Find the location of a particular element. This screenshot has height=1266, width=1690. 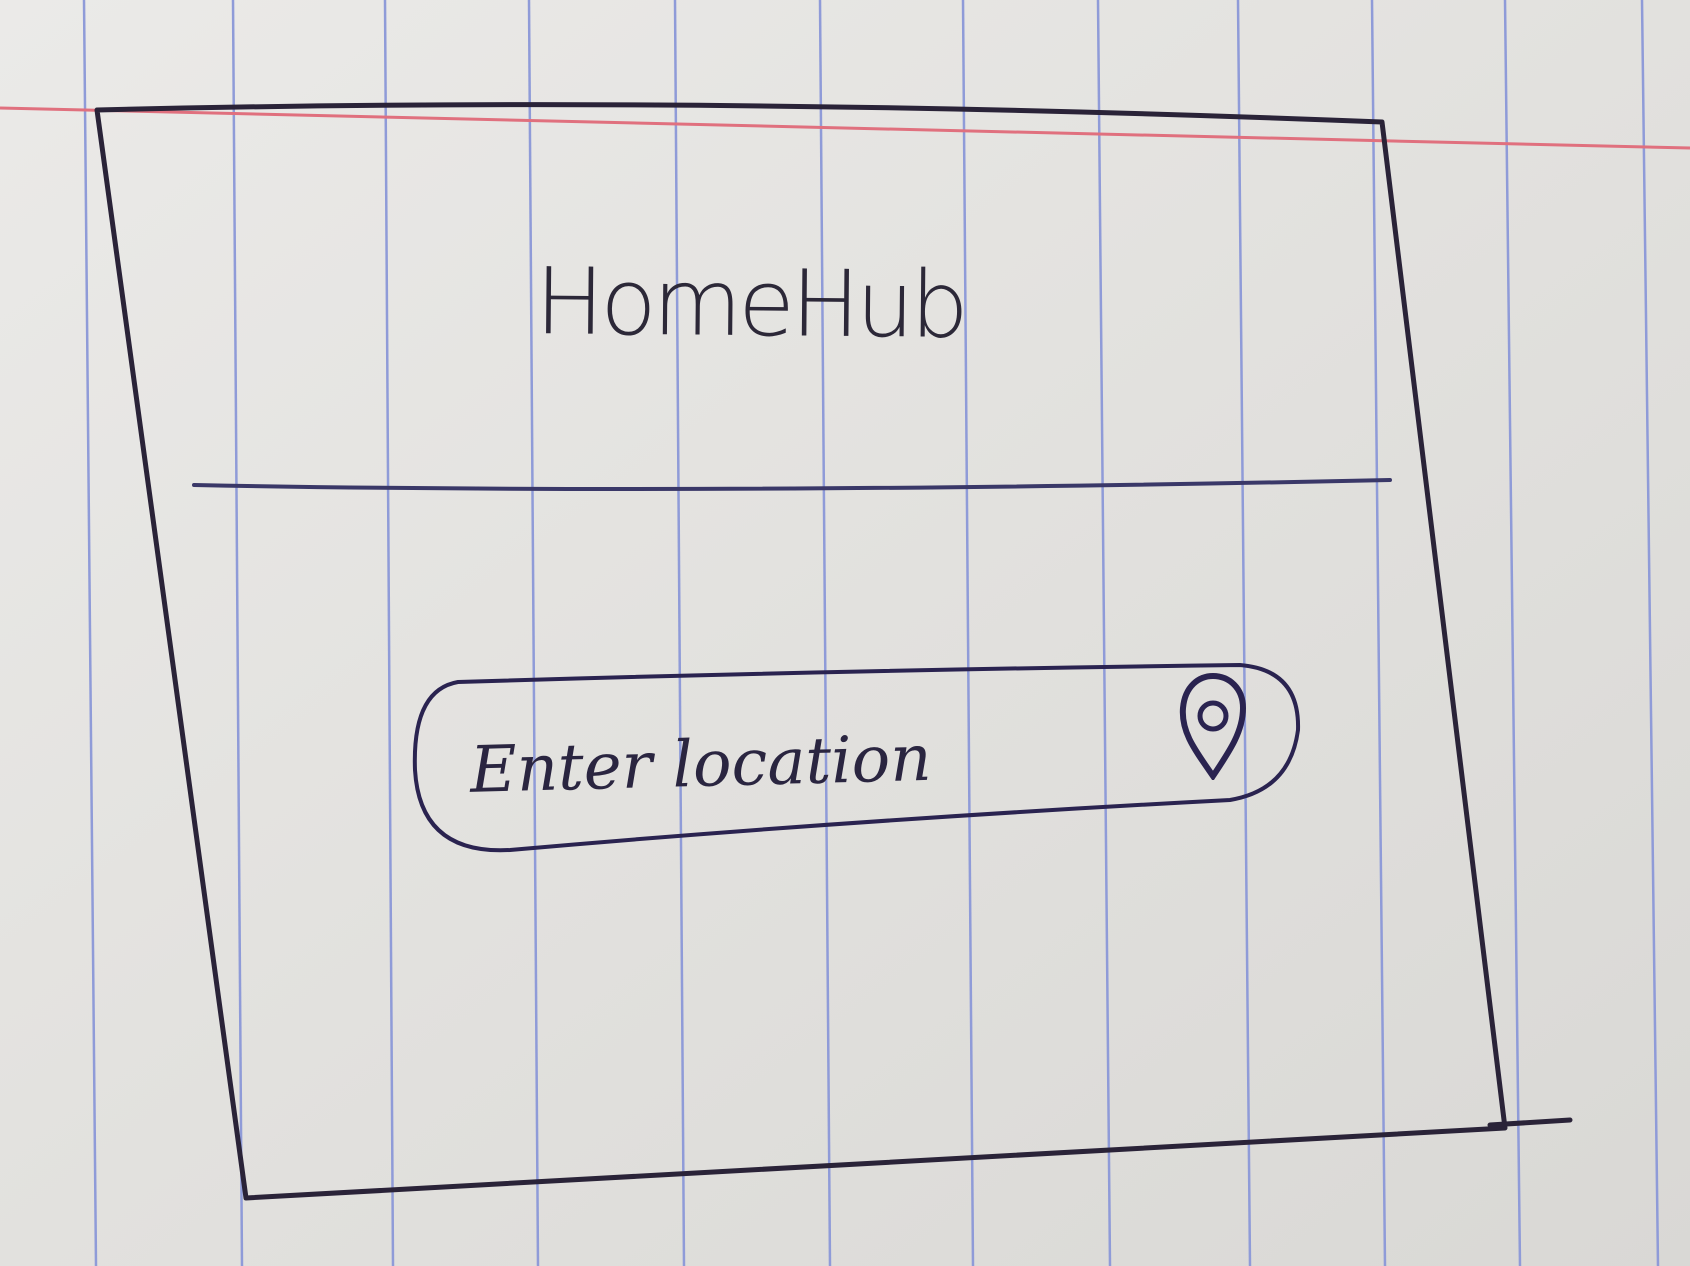

location-search-field: Enter location is located at coordinates (810, 762).